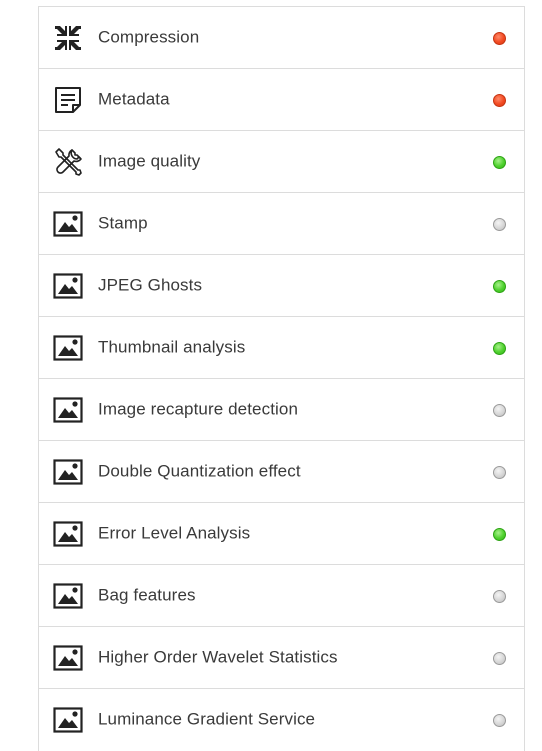 The height and width of the screenshot is (751, 542). Describe the element at coordinates (199, 471) in the screenshot. I see `check-label: Double Quantization effect` at that location.